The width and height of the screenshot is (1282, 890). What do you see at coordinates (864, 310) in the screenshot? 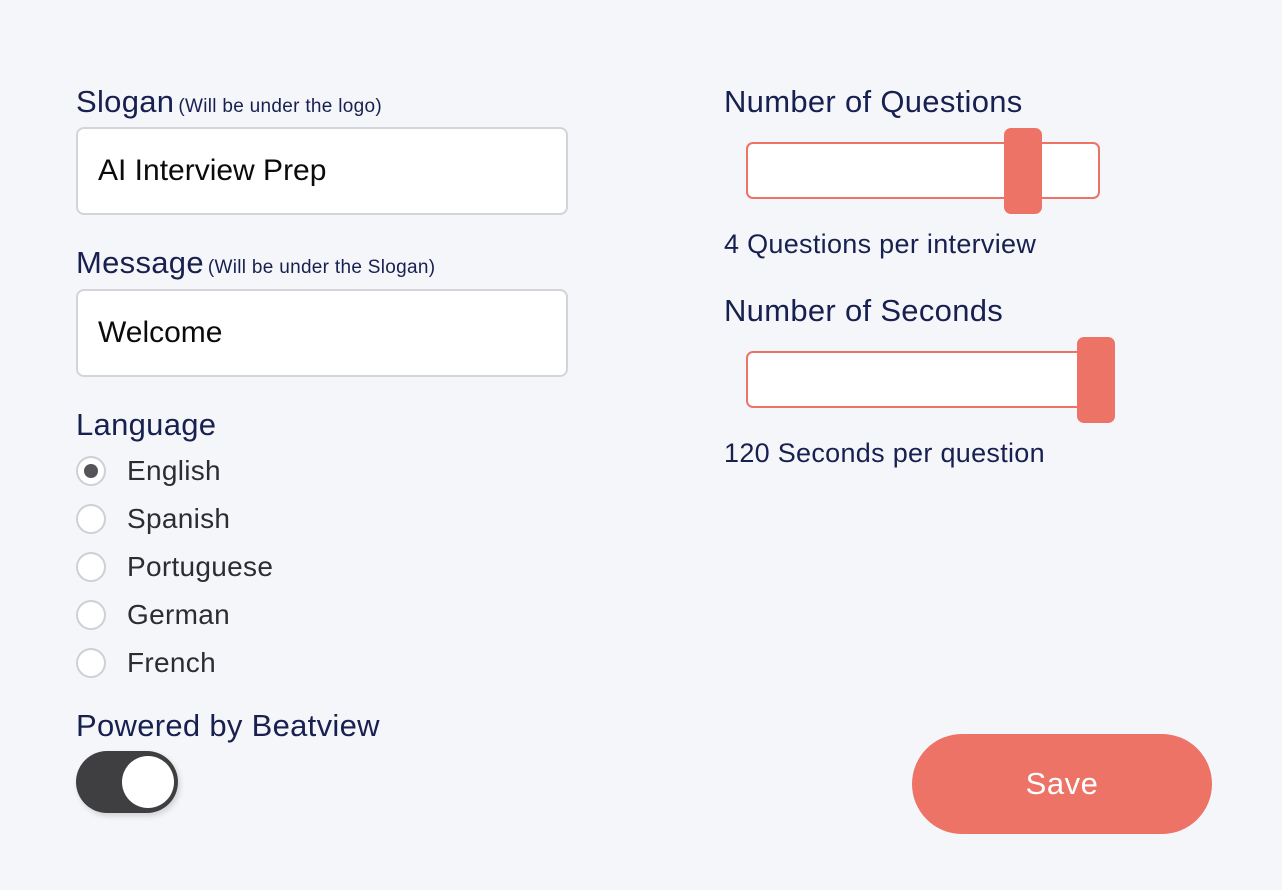
I see `seconds-heading: Number of Seconds` at bounding box center [864, 310].